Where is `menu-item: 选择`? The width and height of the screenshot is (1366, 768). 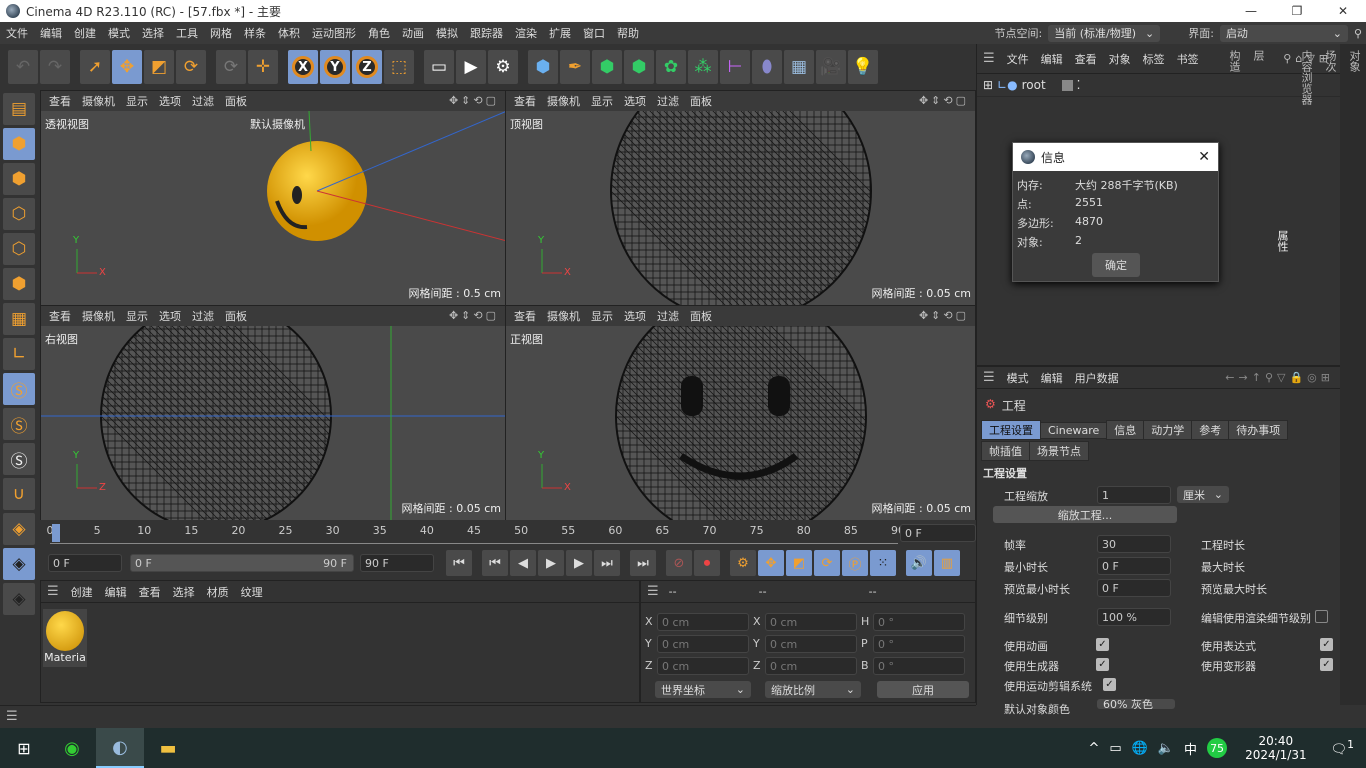
menu-item: 选择 is located at coordinates (153, 33).